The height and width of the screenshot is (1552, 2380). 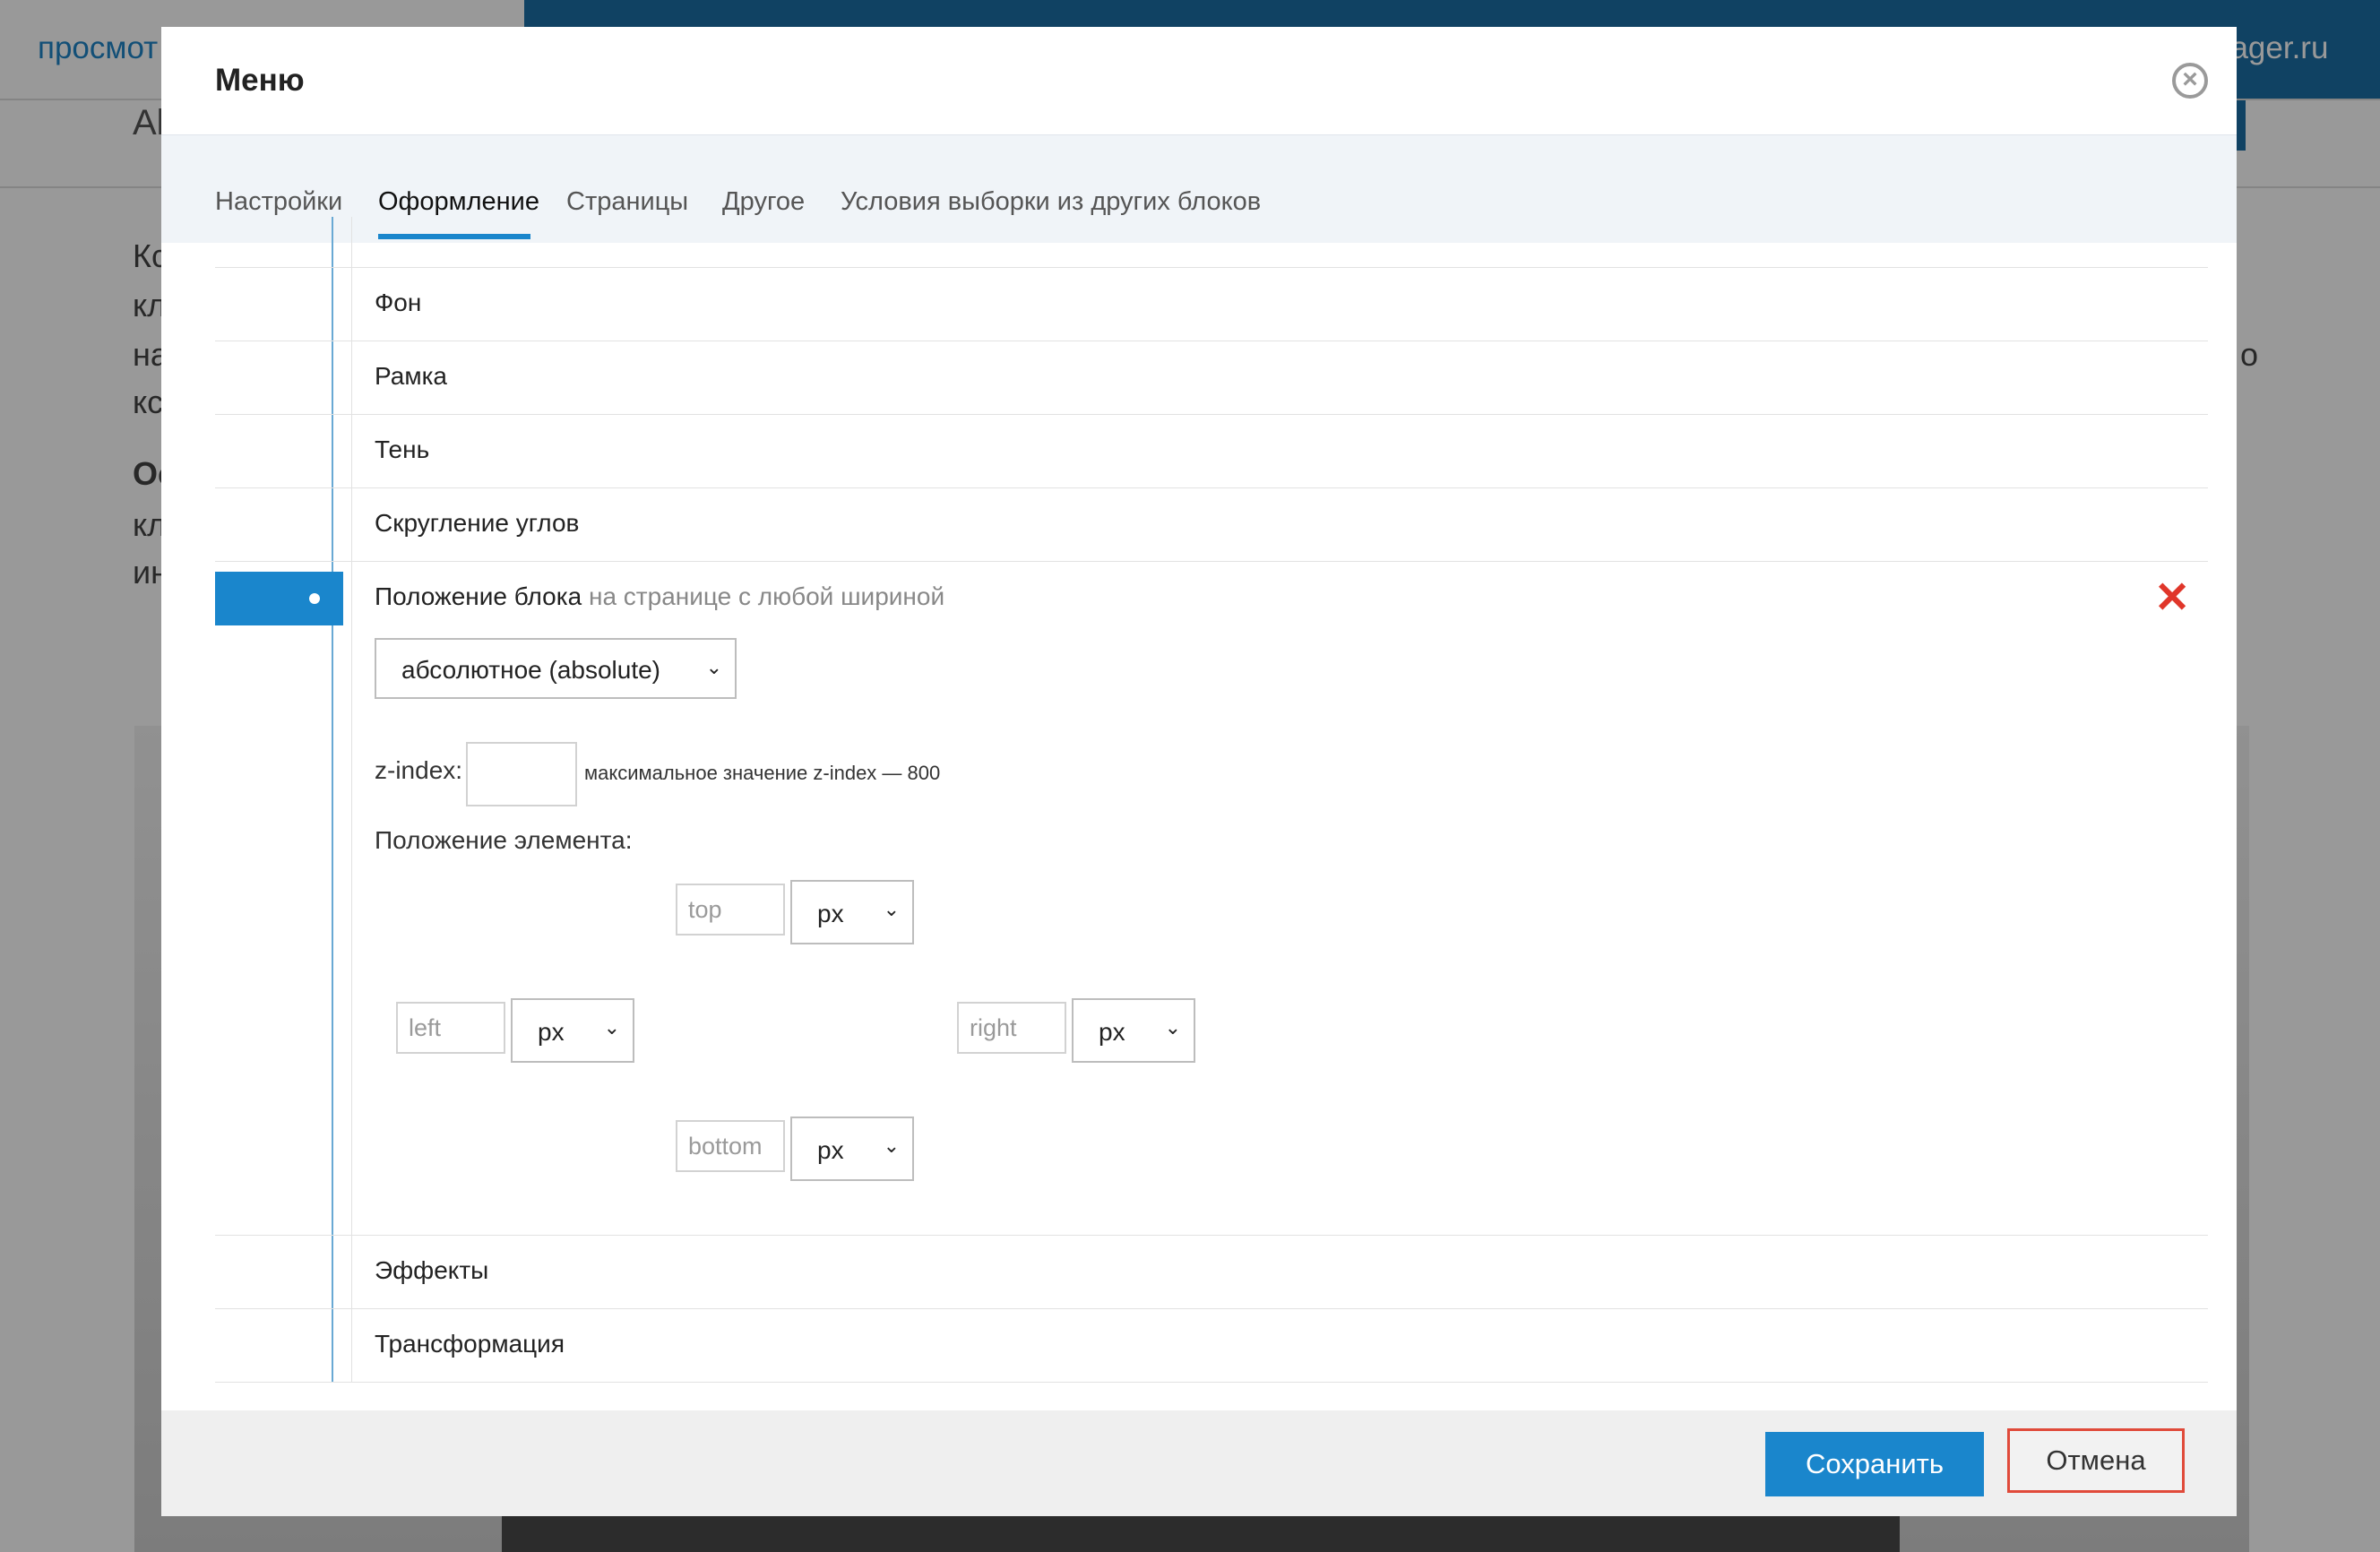 I want to click on bottom-unit-select: px ⌄, so click(x=852, y=1149).